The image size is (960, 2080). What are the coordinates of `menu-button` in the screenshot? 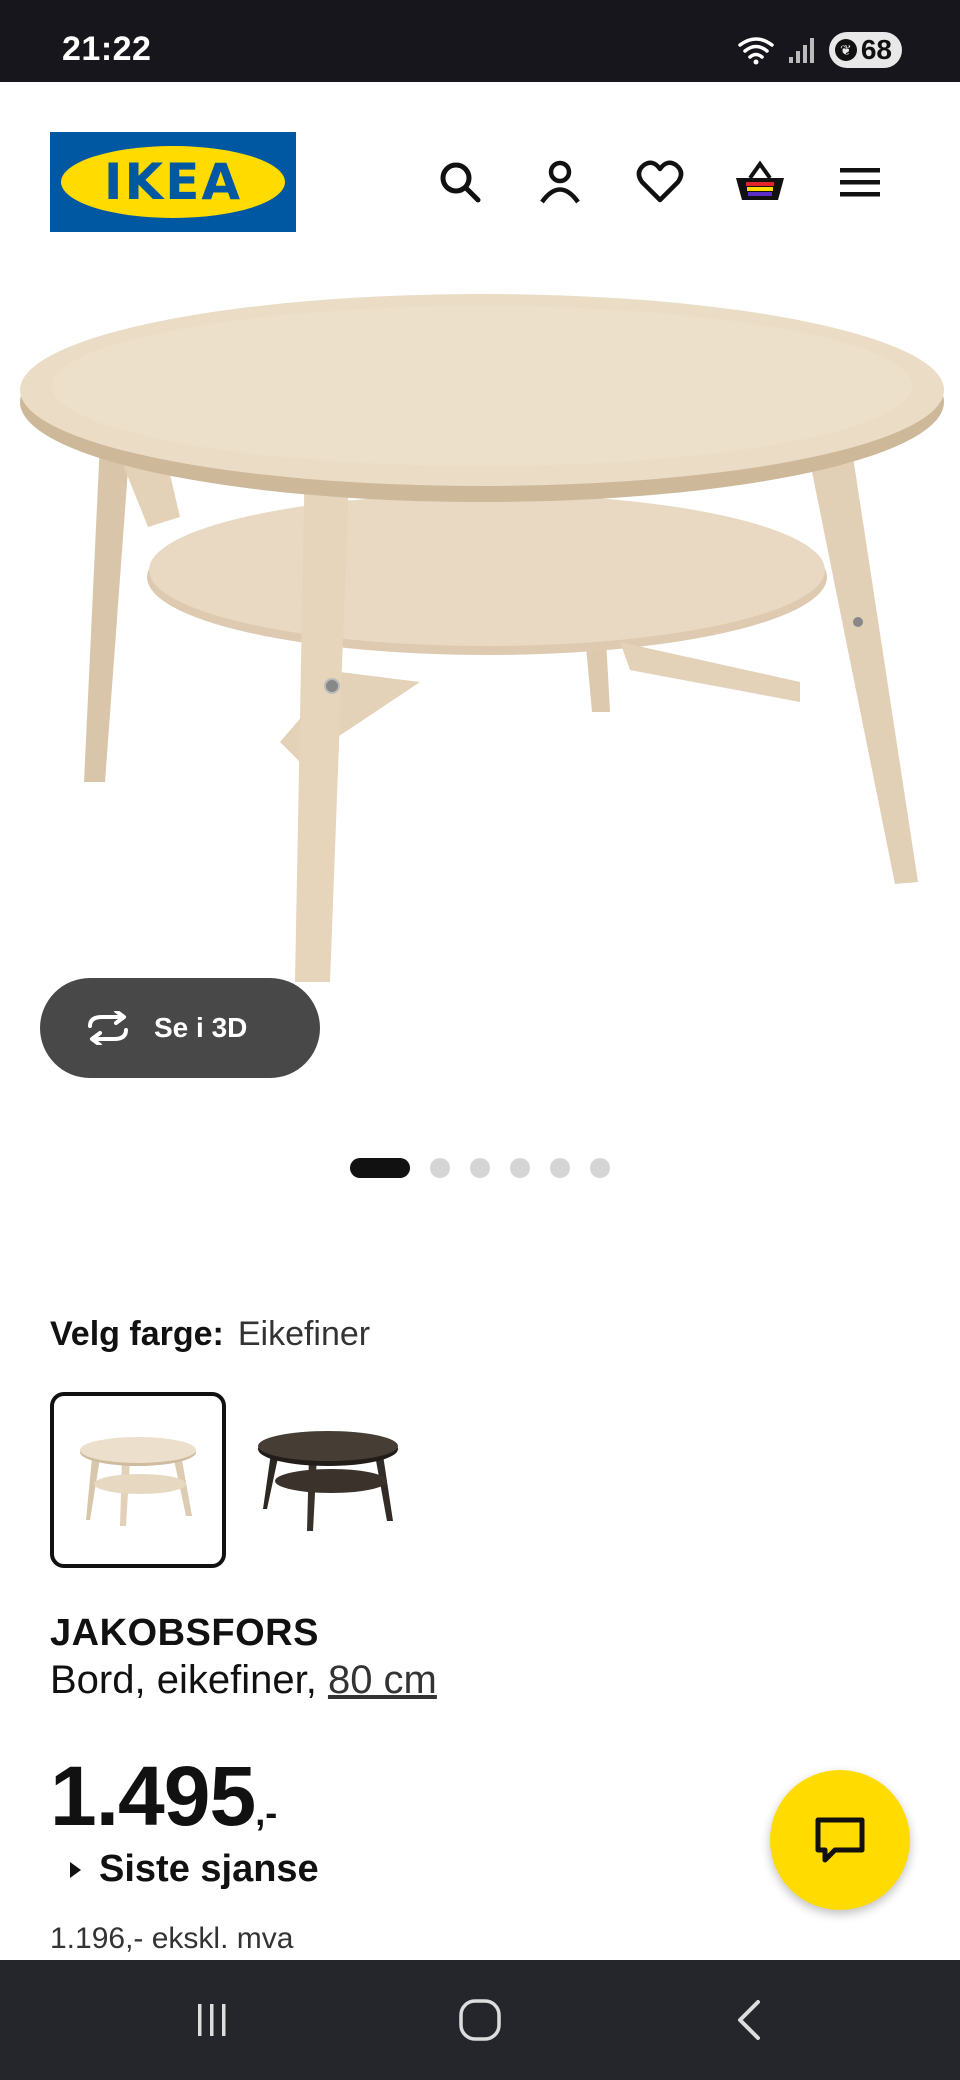 It's located at (860, 182).